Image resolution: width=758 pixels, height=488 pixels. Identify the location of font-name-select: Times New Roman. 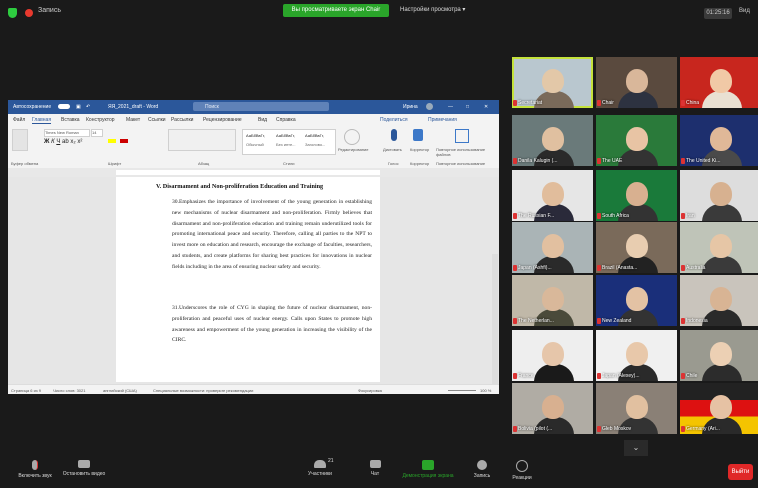
(67, 133).